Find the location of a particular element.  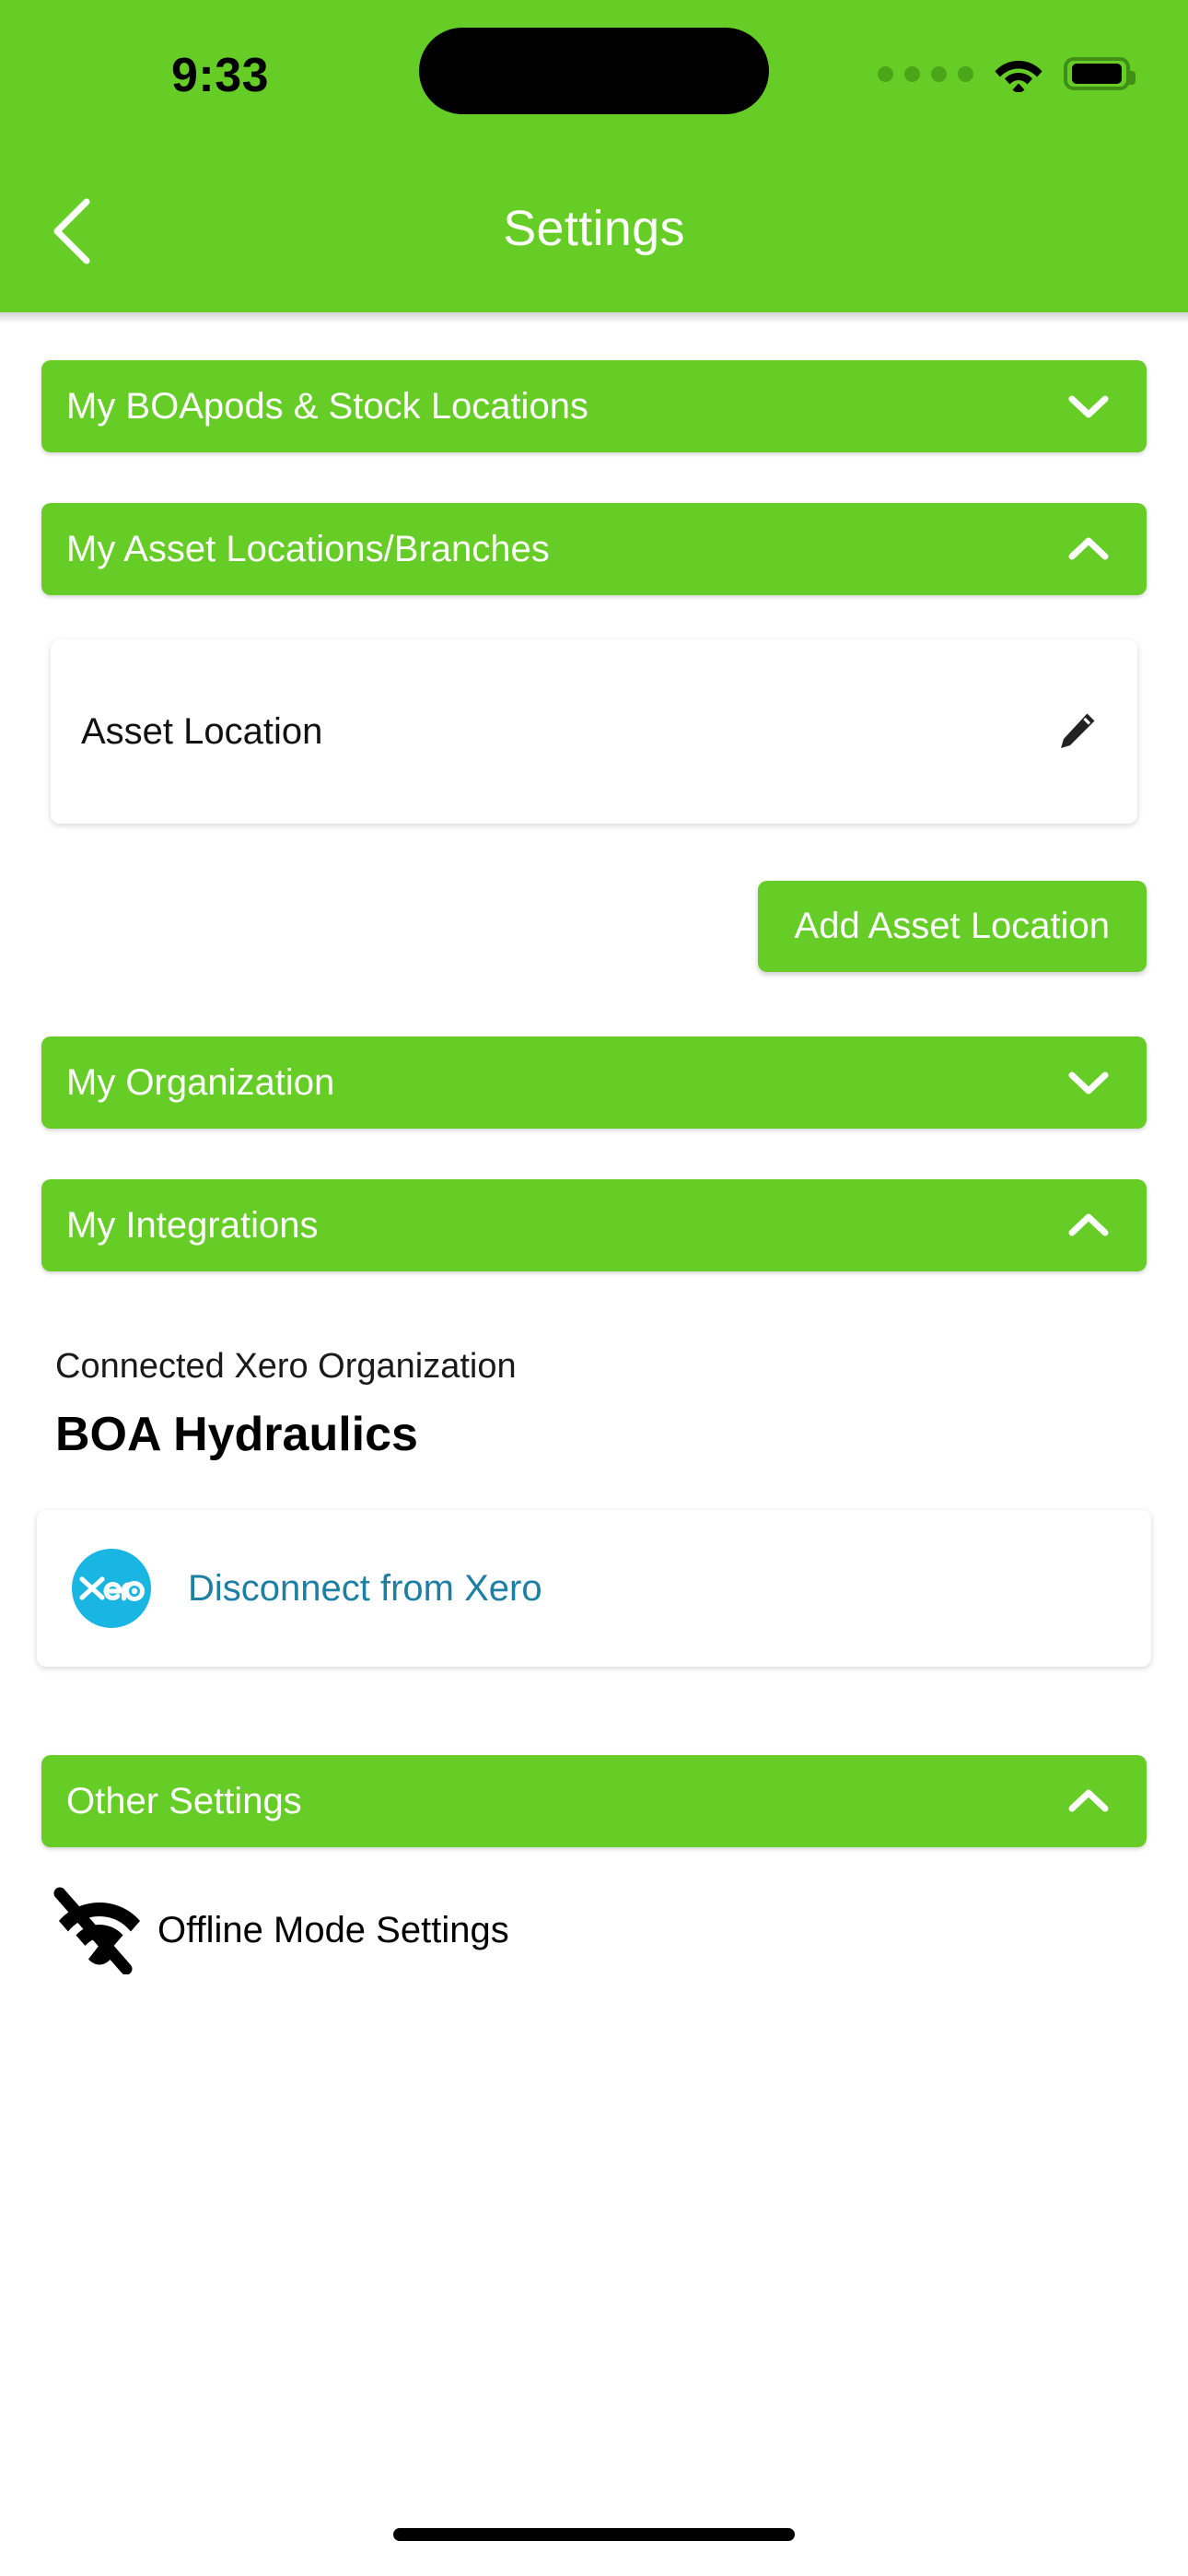

accordion-asset-locations-branches: My Asset Locations/Branches is located at coordinates (594, 549).